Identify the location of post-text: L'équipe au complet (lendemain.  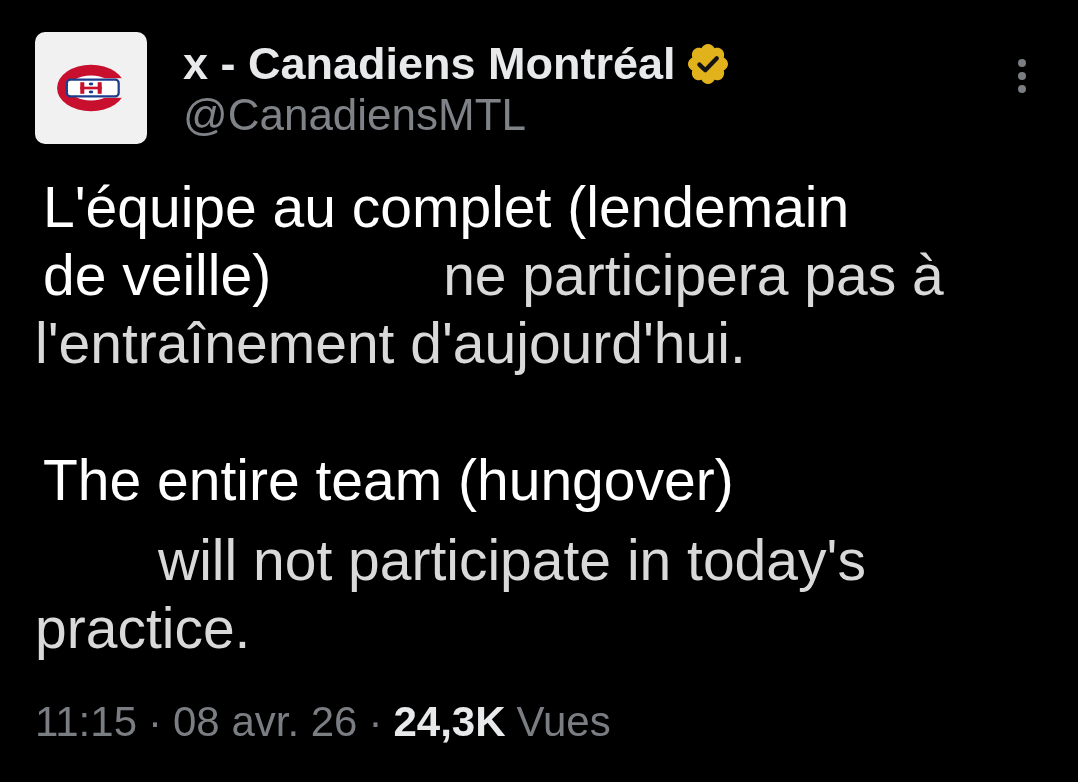
(446, 207).